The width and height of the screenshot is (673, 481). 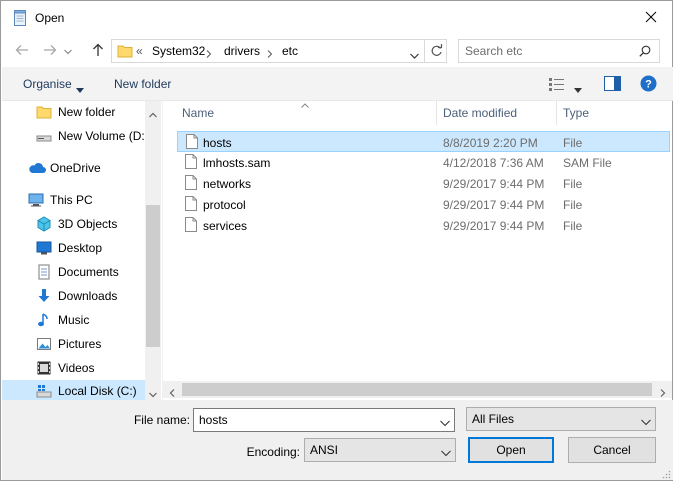 What do you see at coordinates (324, 420) in the screenshot?
I see `filename-field: hosts` at bounding box center [324, 420].